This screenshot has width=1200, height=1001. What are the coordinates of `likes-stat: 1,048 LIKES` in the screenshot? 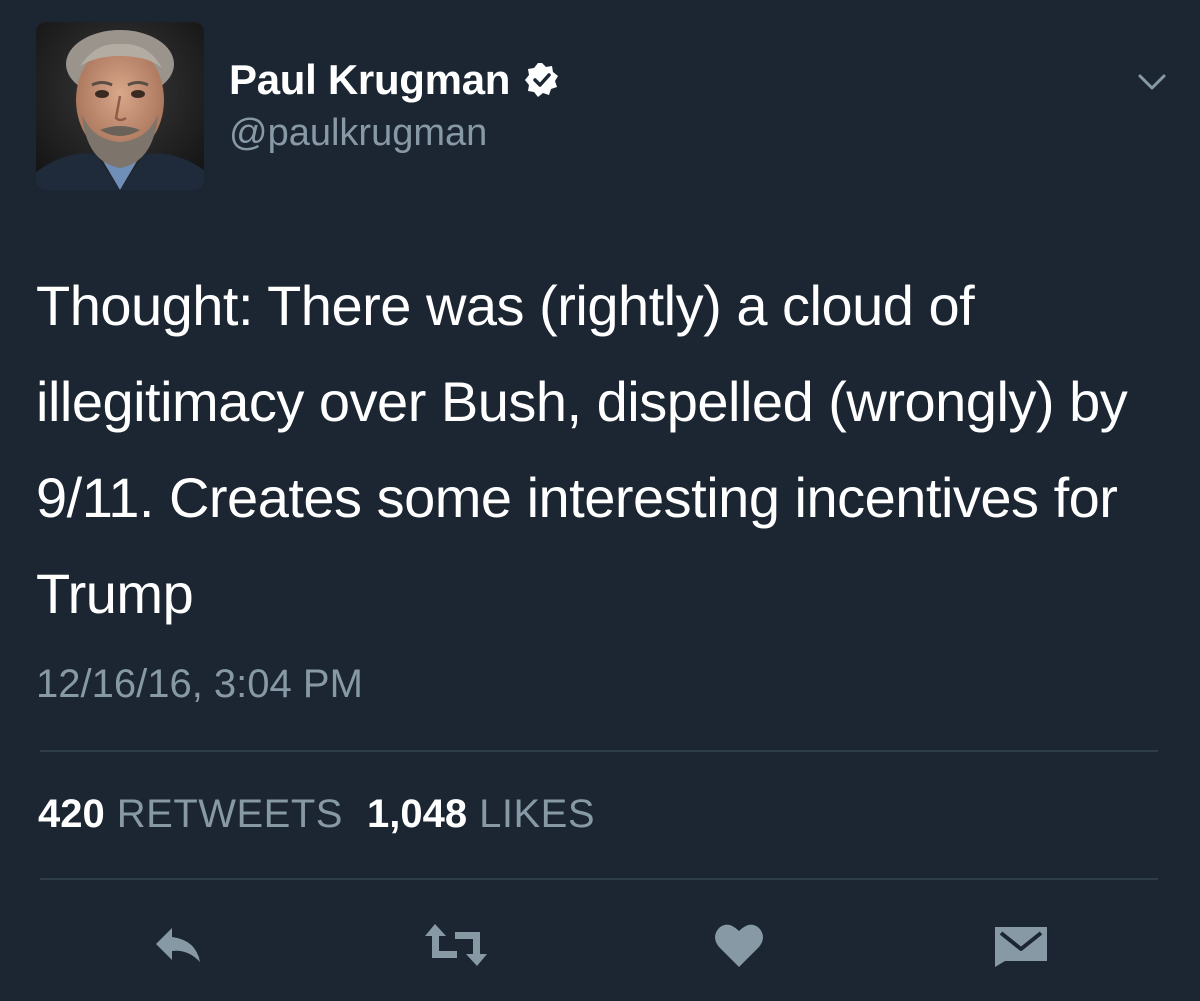 It's located at (481, 814).